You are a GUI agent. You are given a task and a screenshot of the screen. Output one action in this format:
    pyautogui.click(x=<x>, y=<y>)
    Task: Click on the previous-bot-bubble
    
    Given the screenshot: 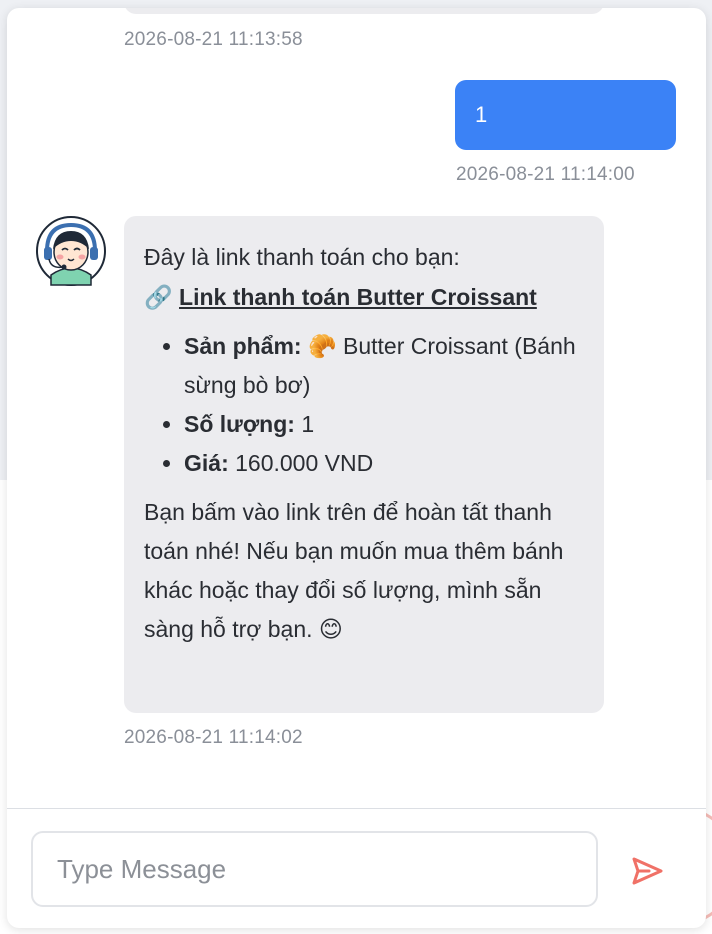 What is the action you would take?
    pyautogui.click(x=364, y=11)
    